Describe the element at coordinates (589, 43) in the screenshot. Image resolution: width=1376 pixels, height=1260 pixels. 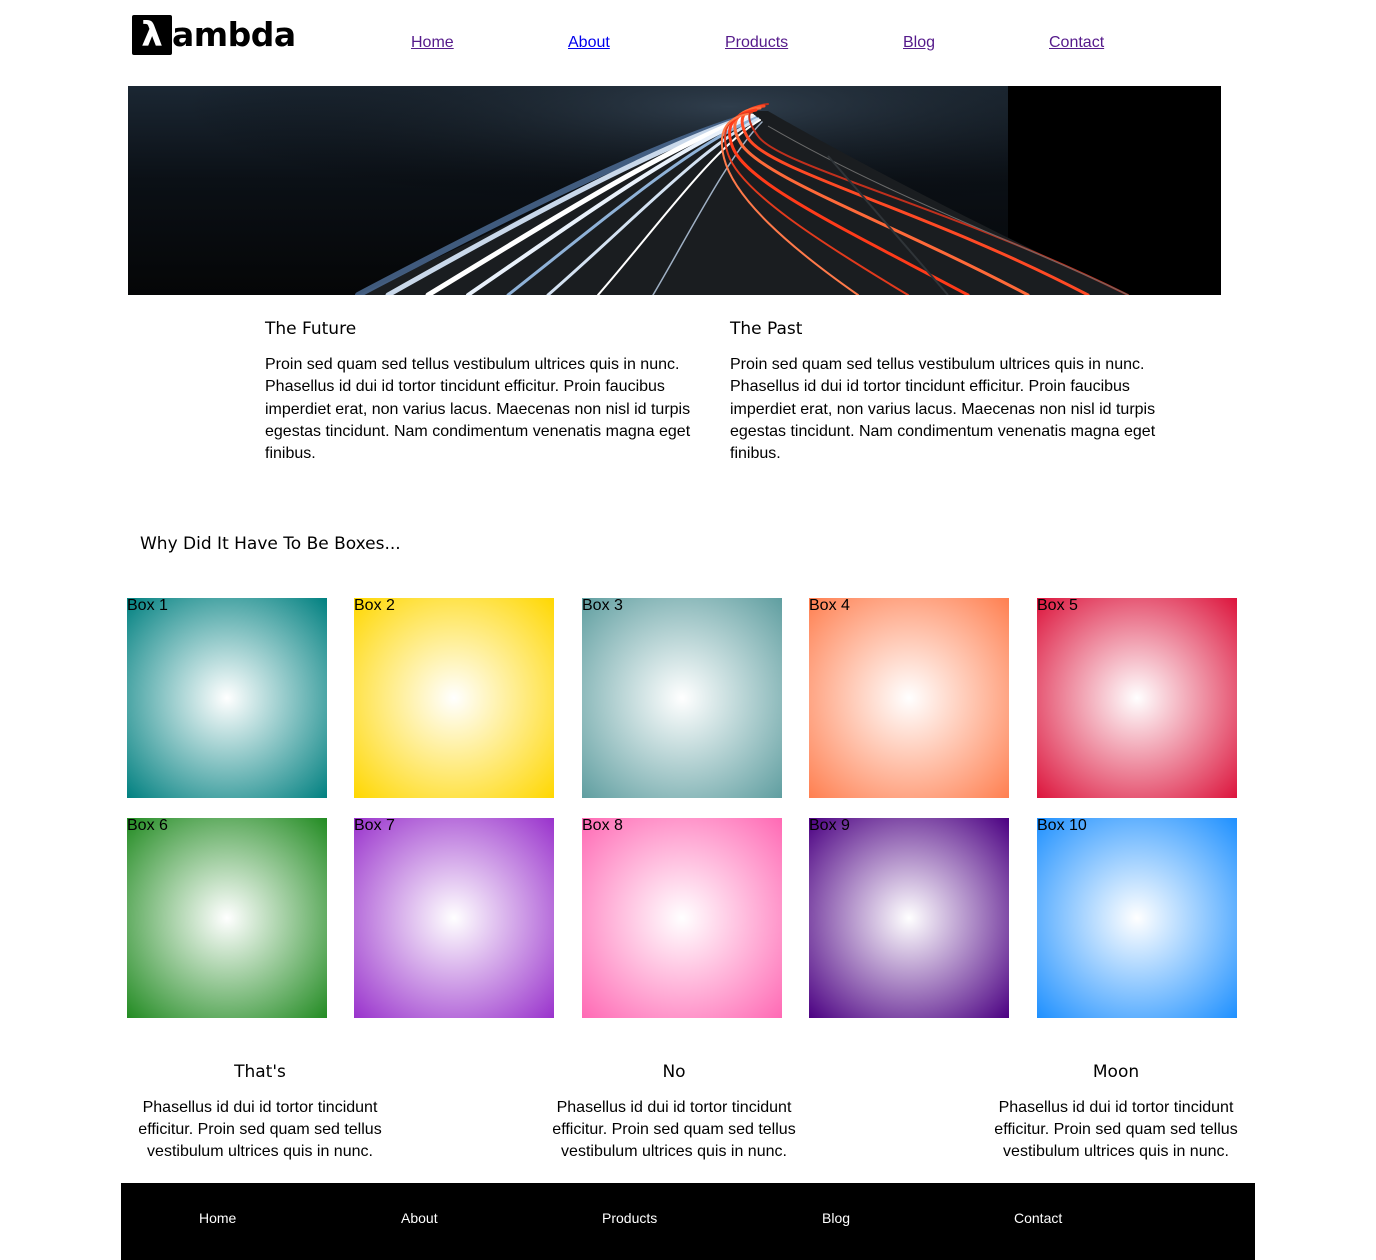
I see `nav-link-about: About` at that location.